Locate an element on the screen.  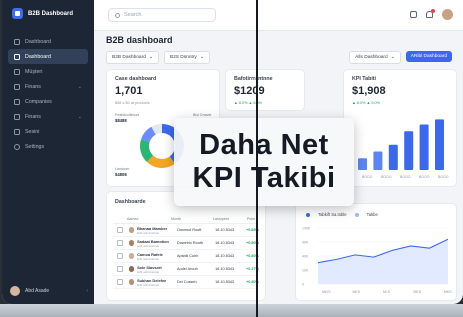
filter-bar: B2B Dashboard ⌄ B2S Dsnntry ⌄ is located at coordinates (158, 57).